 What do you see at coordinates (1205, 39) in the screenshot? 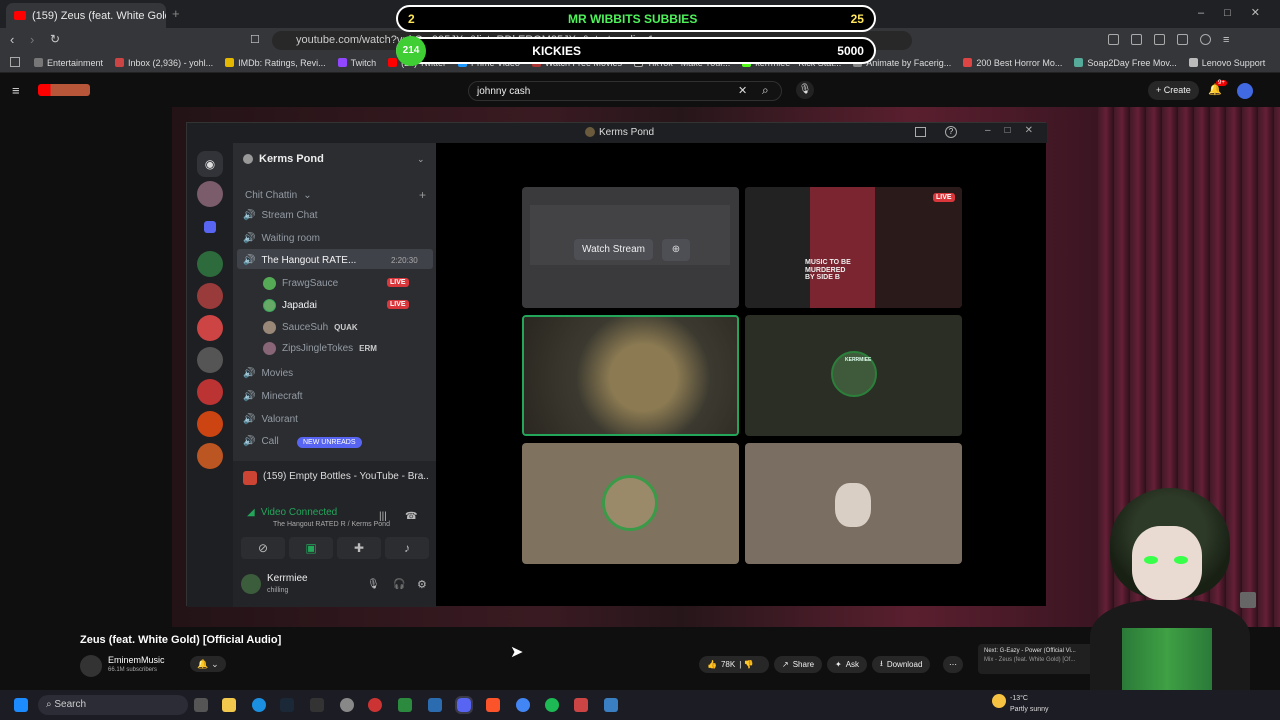
I see `shield-icon` at bounding box center [1205, 39].